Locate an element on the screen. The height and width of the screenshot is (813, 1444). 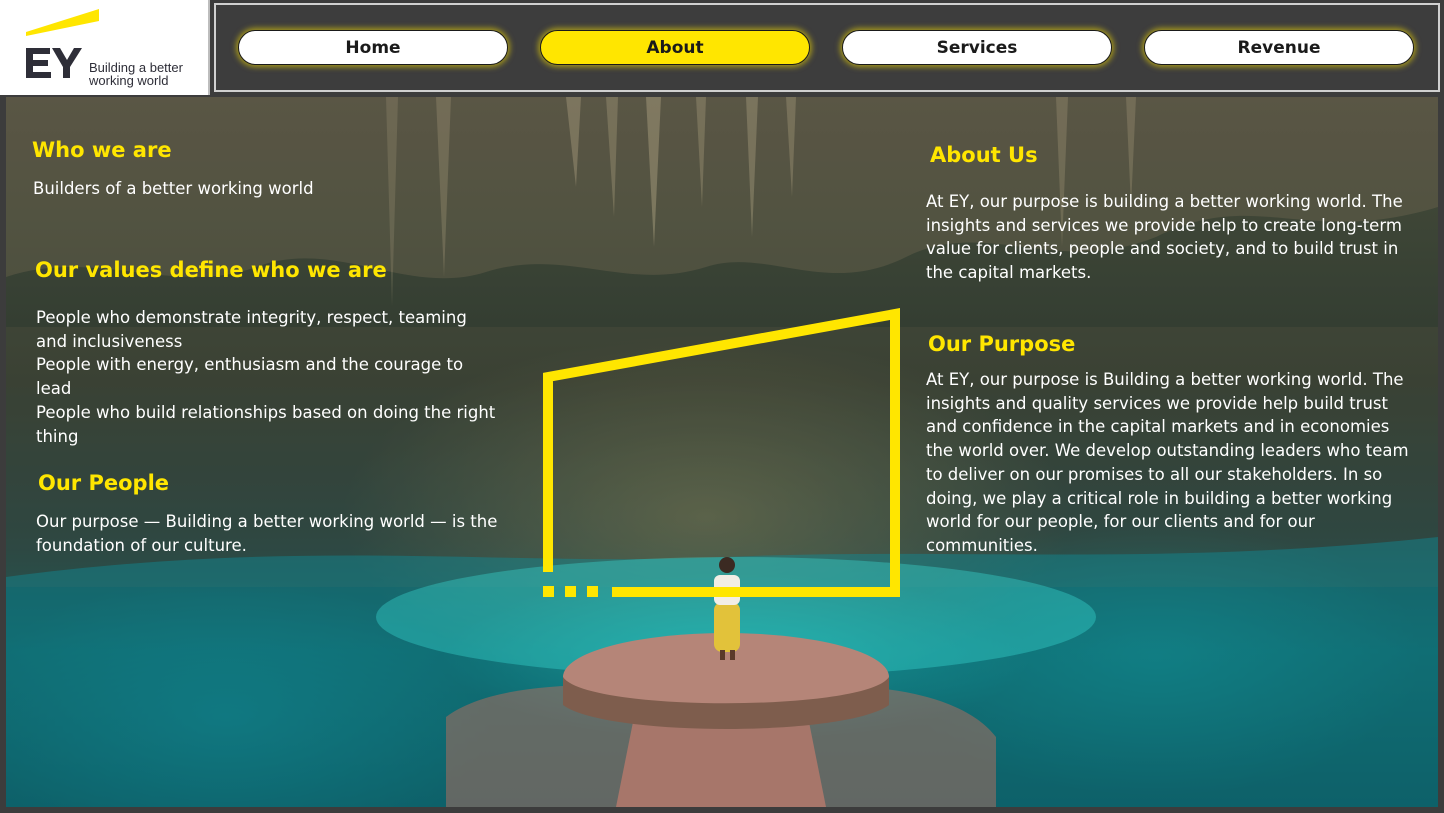
top-nav-bar: Home About Services Revenue is located at coordinates (827, 47).